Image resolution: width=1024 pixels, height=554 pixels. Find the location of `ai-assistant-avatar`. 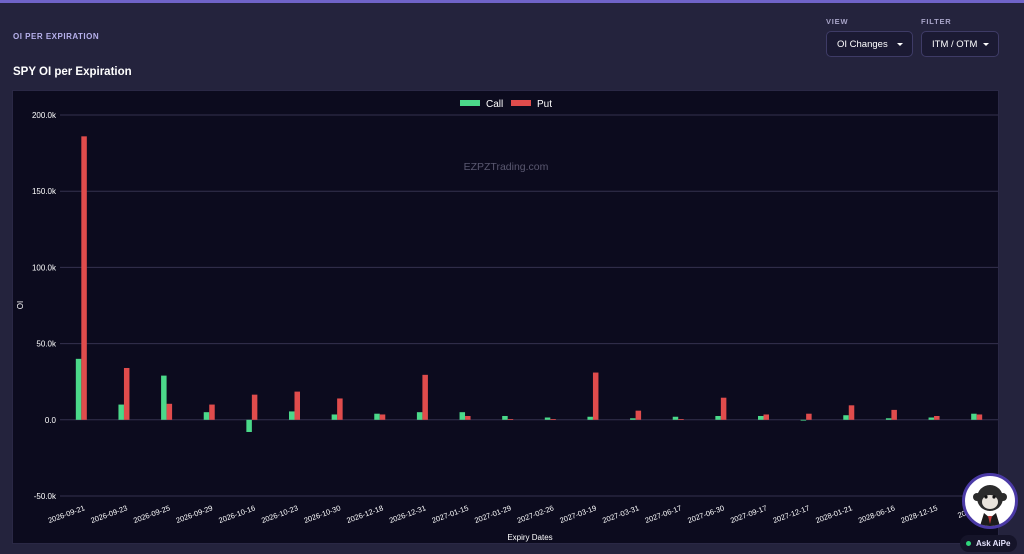

ai-assistant-avatar is located at coordinates (990, 501).